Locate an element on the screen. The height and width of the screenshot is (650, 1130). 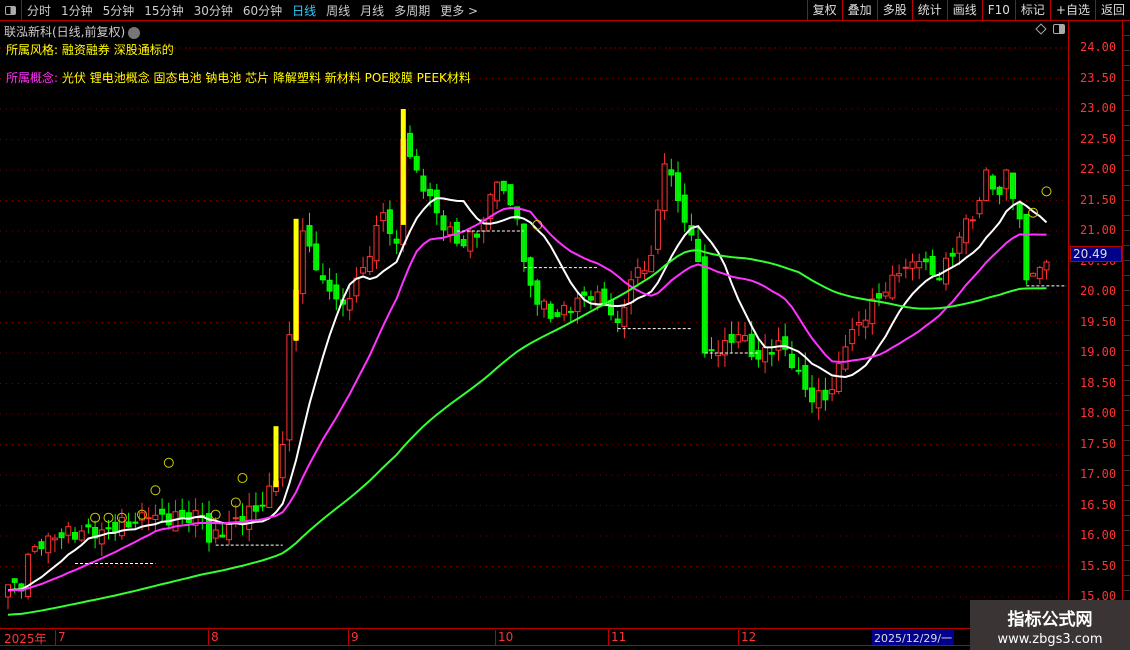
toolbar-button: 复权 is located at coordinates (824, 10).